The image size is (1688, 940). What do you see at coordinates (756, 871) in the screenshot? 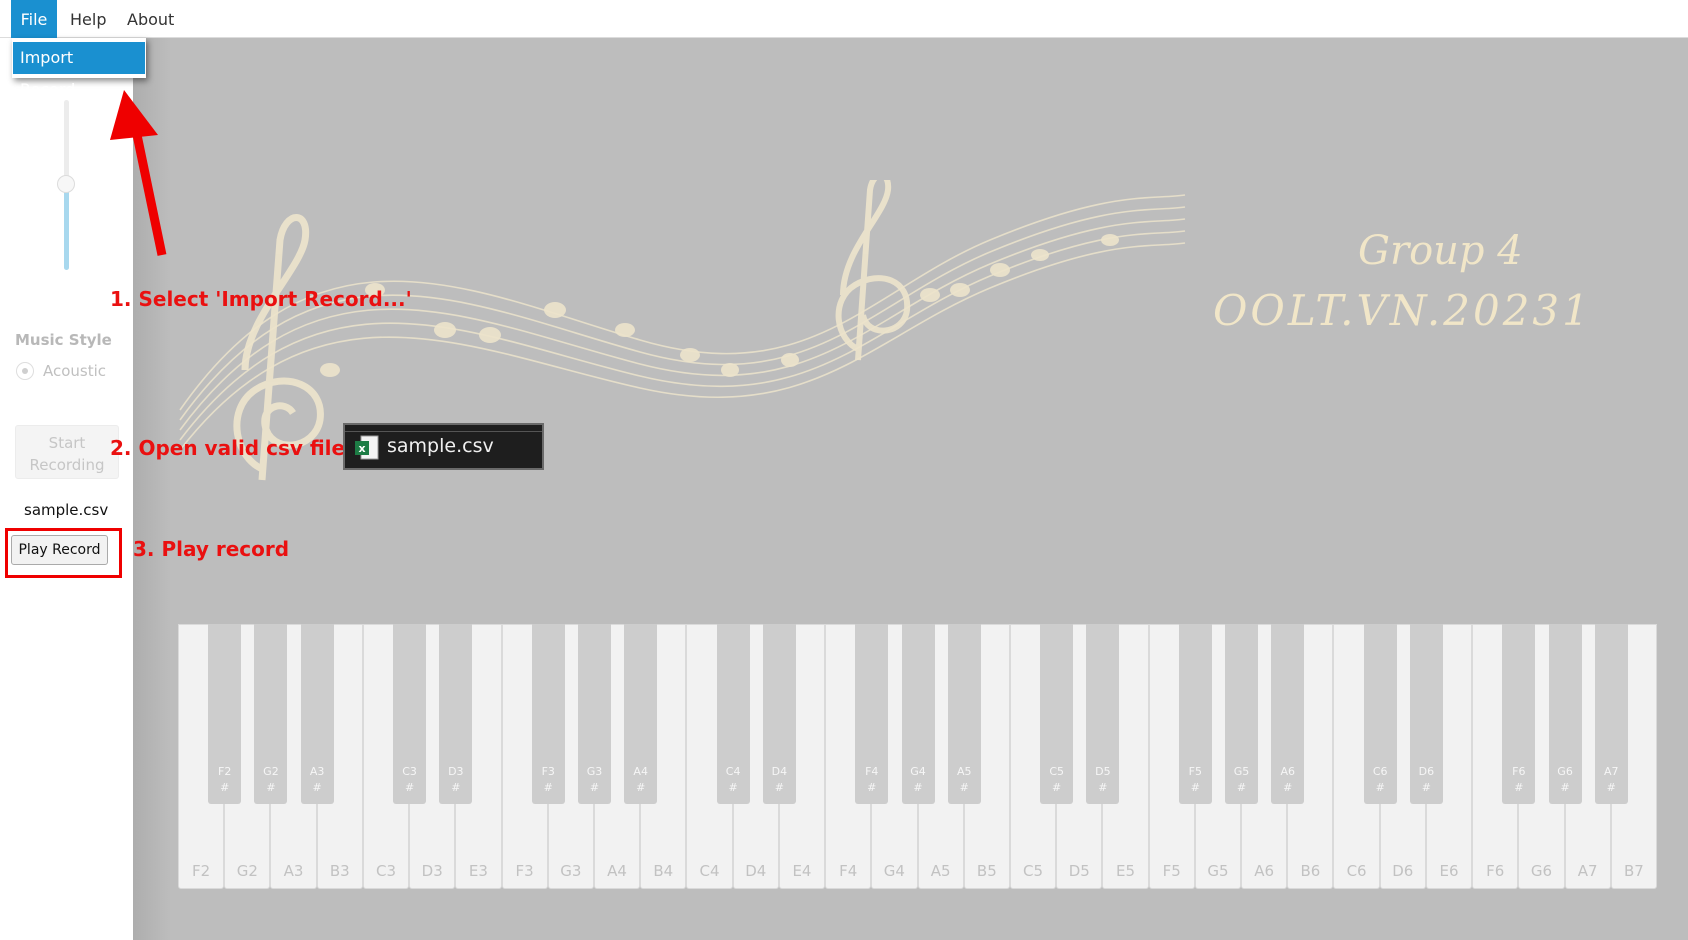
I see `white-key-label: D4` at bounding box center [756, 871].